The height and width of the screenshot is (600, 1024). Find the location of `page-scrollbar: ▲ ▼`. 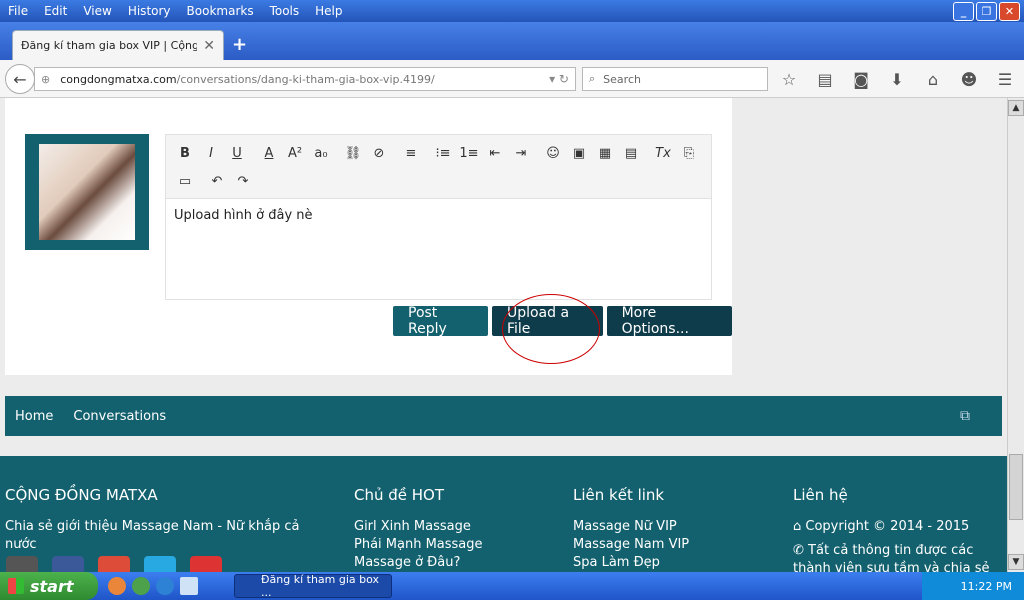

page-scrollbar: ▲ ▼ is located at coordinates (1015, 335).